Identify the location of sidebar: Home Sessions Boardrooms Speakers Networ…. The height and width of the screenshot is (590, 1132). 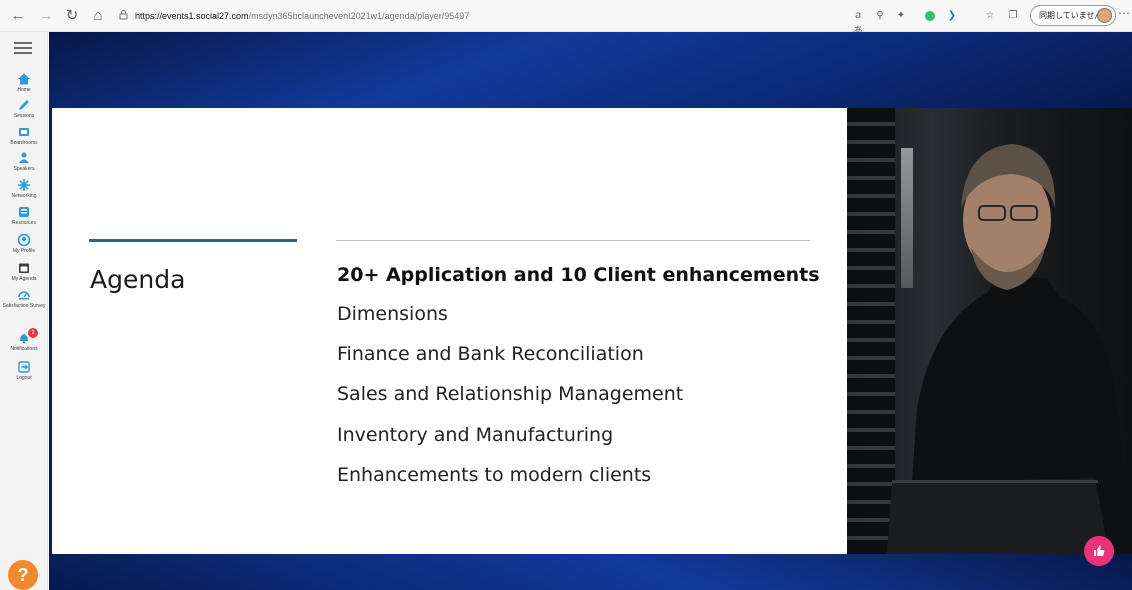
(24, 311).